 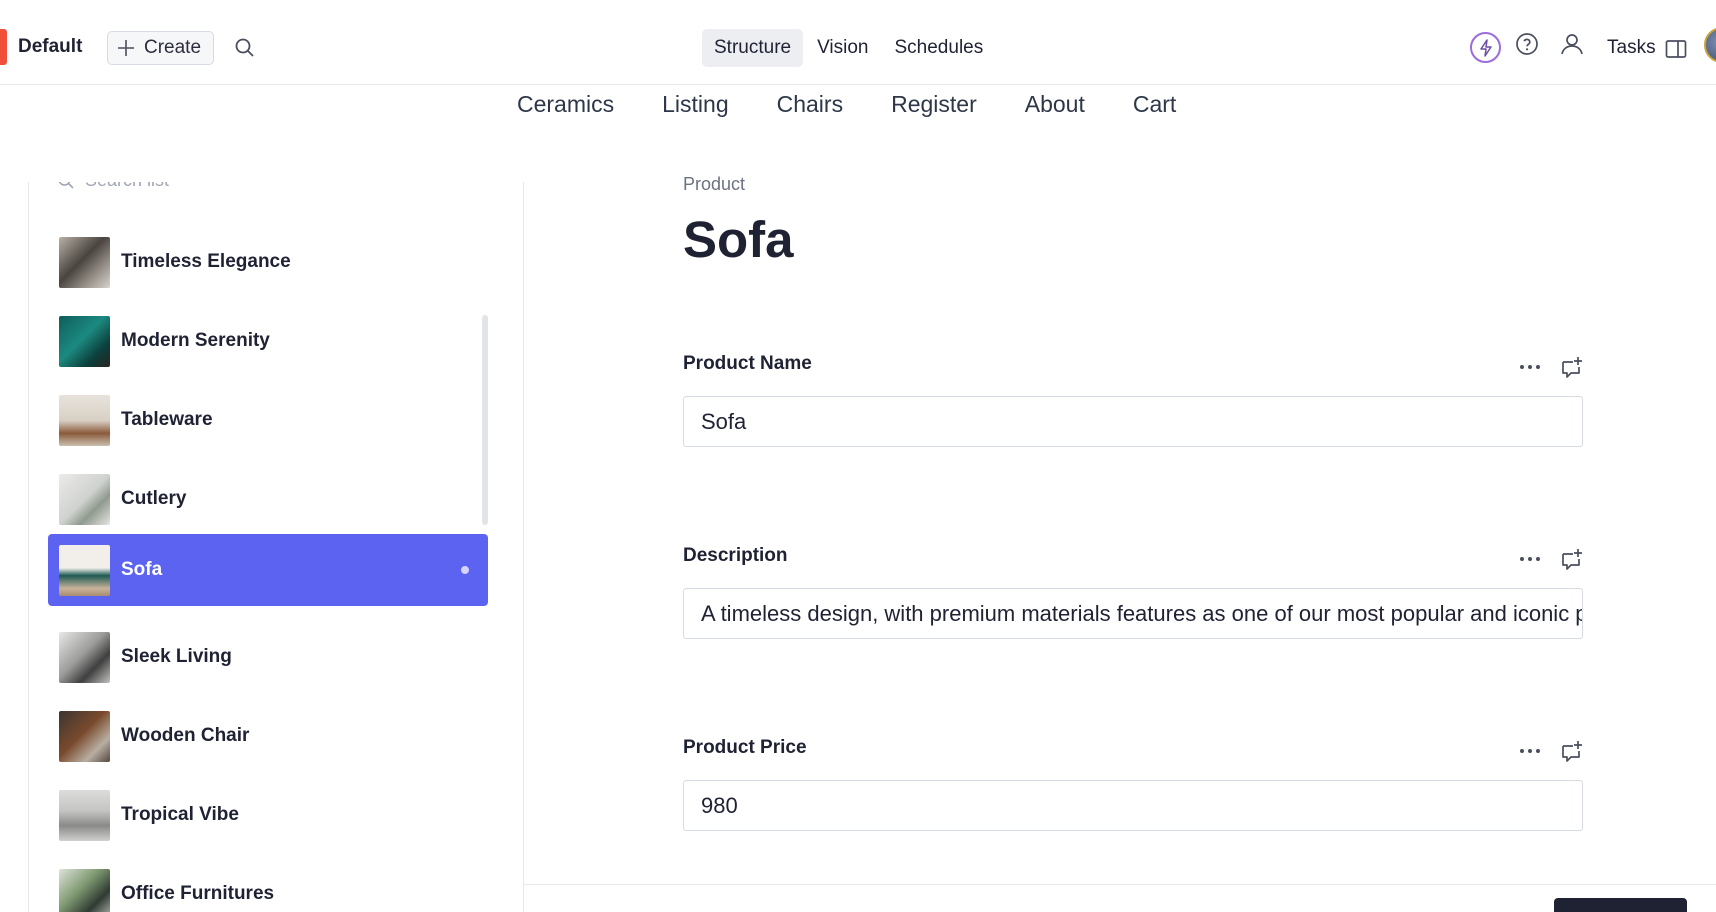 What do you see at coordinates (1055, 104) in the screenshot?
I see `site-nav-about: About` at bounding box center [1055, 104].